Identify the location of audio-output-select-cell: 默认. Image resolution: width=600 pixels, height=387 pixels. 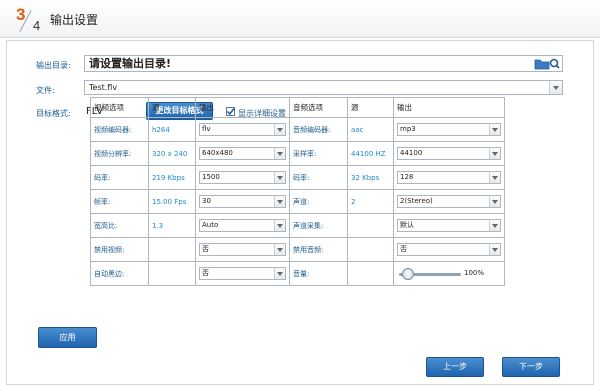
(449, 225).